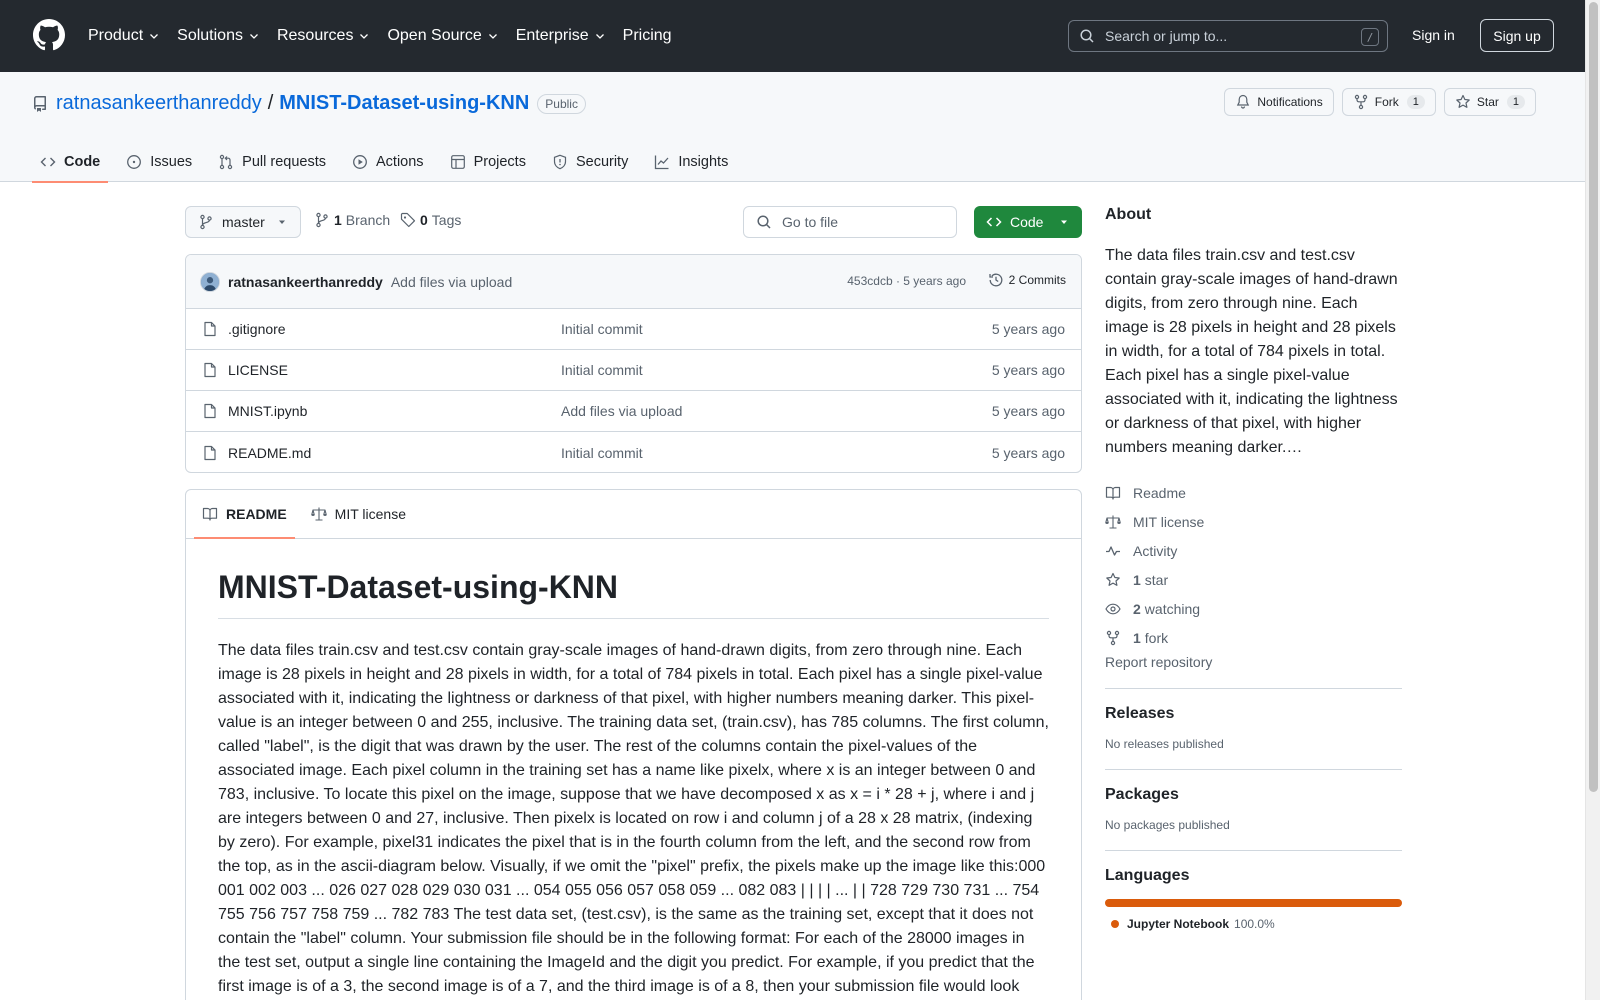  I want to click on go-to-file-input: Go to file, so click(850, 222).